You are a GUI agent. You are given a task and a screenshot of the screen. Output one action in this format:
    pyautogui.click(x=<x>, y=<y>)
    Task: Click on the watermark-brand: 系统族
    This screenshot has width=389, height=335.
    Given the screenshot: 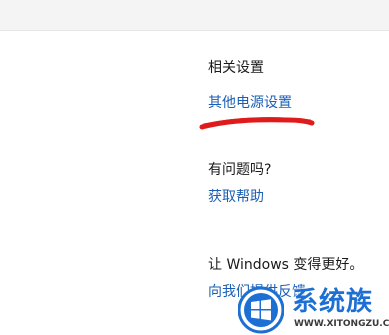 What is the action you would take?
    pyautogui.click(x=333, y=302)
    